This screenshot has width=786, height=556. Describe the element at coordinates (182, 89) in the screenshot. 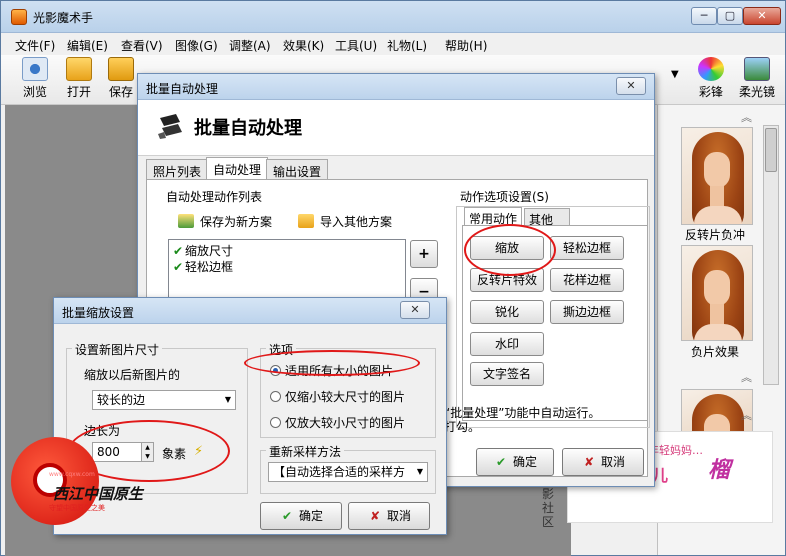

I see `batch-dialog-title: 批量自动处理` at that location.